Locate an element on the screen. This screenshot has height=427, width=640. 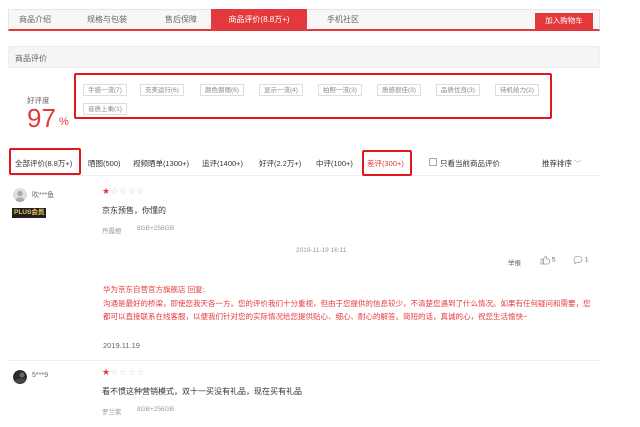
positive-rate-unit: % is located at coordinates (64, 122).